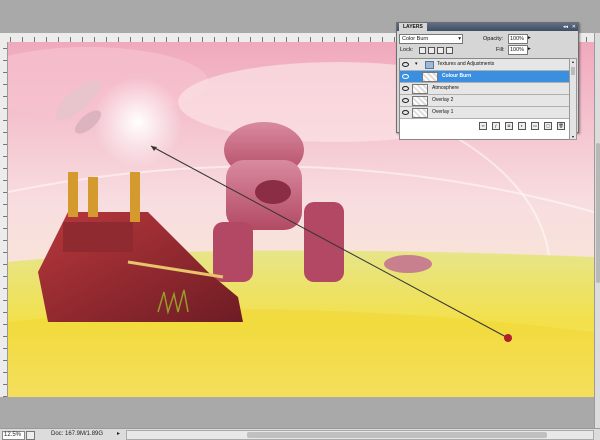 The image size is (600, 440). Describe the element at coordinates (118, 434) in the screenshot. I see `status-menu-arrow-icon: ▸` at that location.